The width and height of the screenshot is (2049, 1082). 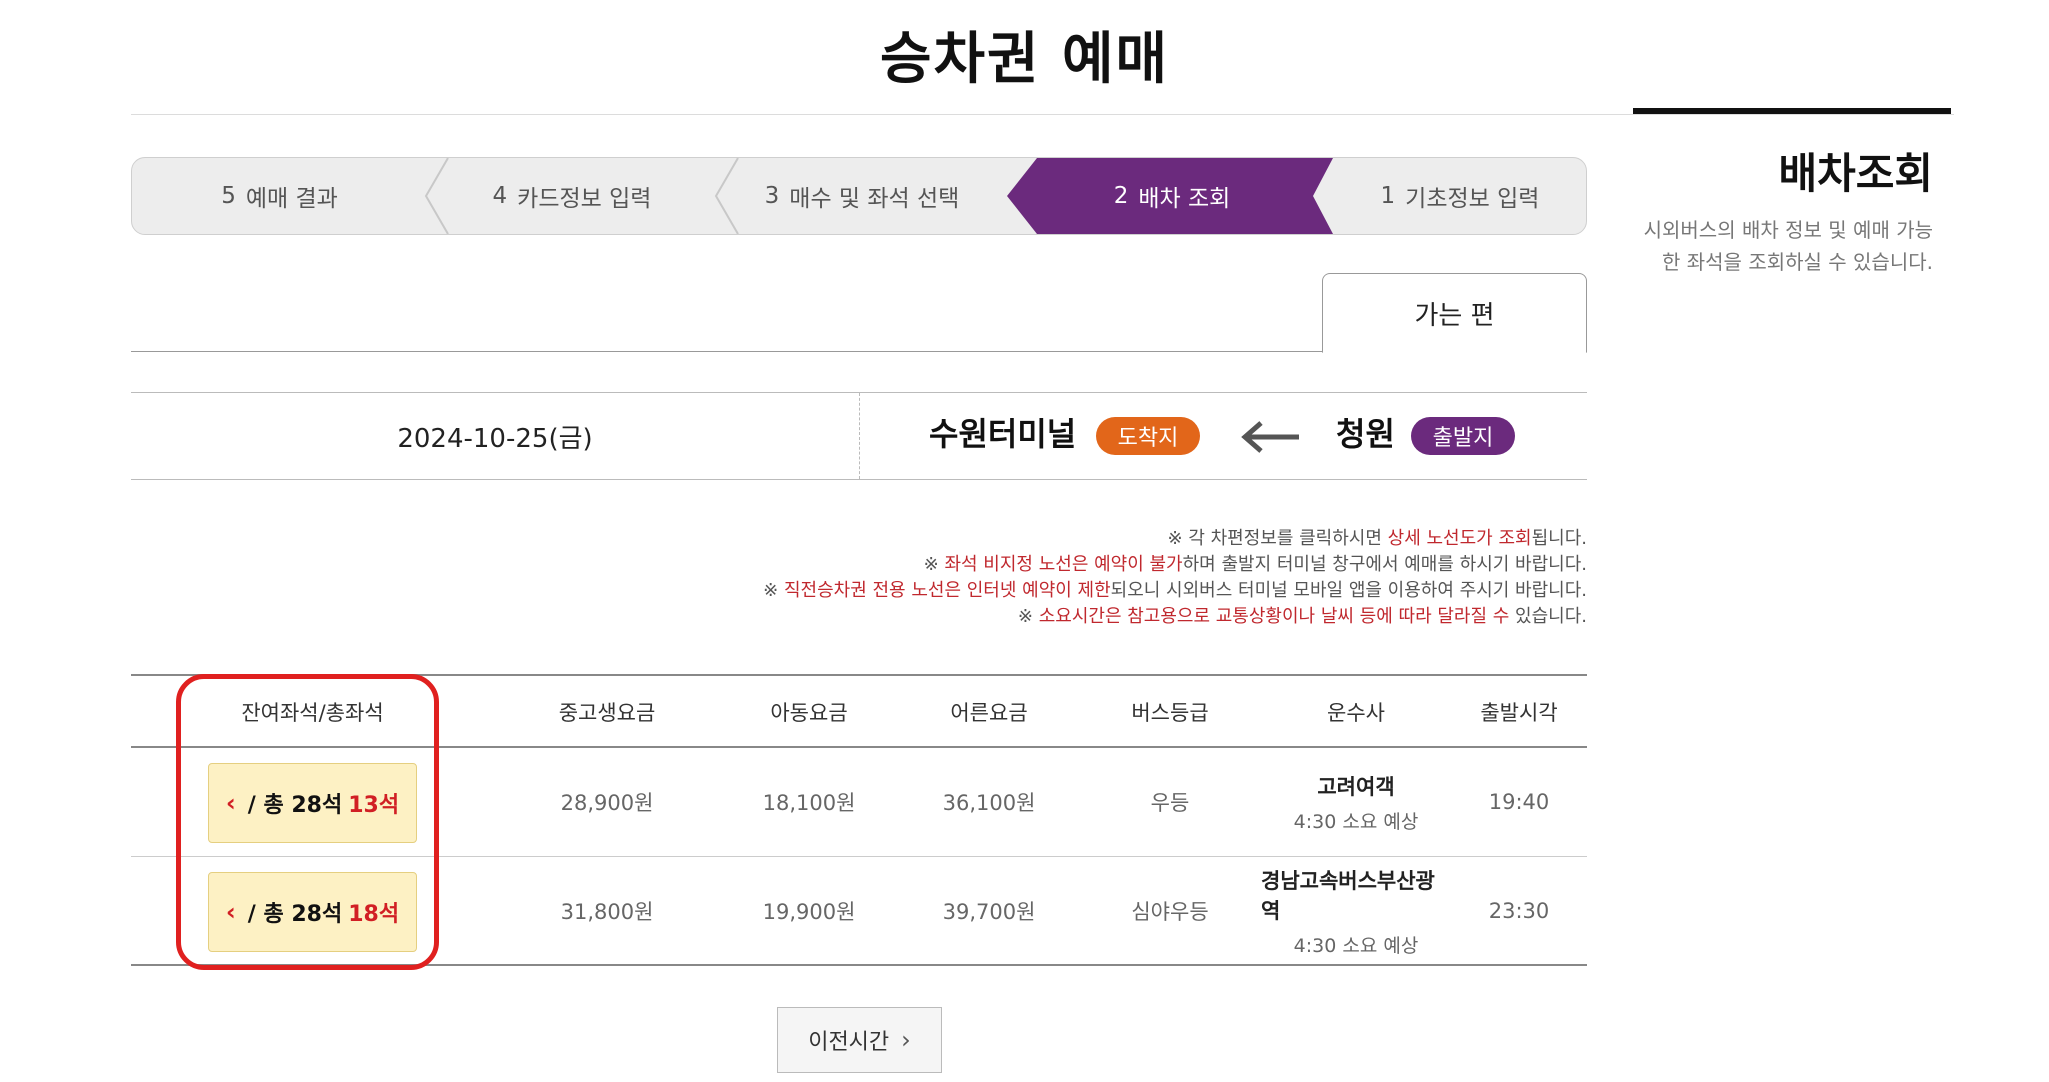 I want to click on side-panel-title: 배차조회, so click(x=1855, y=173).